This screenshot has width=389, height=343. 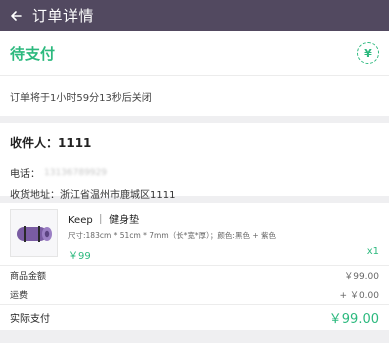 What do you see at coordinates (194, 294) in the screenshot?
I see `shipping-row: 运费 + ￥0.00` at bounding box center [194, 294].